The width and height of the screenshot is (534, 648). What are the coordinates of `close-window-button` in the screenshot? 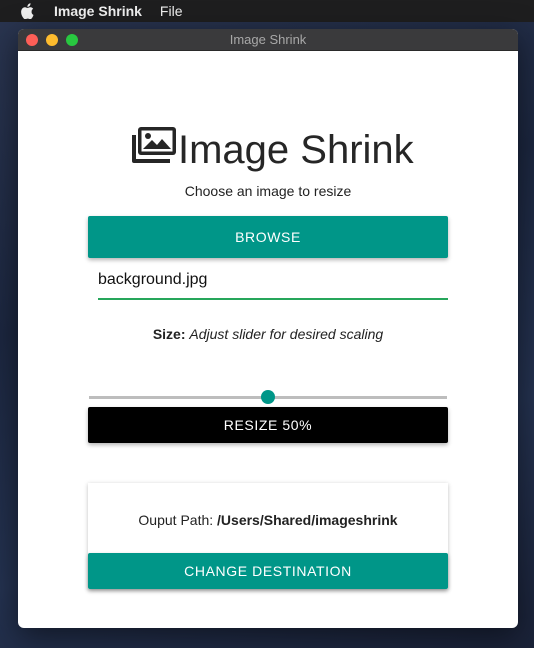 It's located at (32, 40).